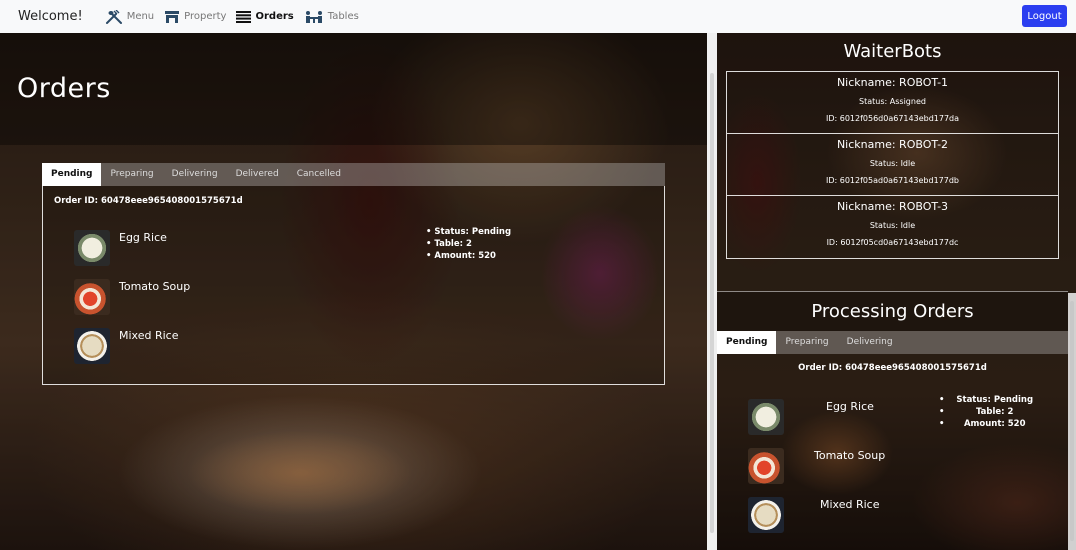 The width and height of the screenshot is (1076, 550). I want to click on order-table-row: • Table: 2, so click(989, 412).